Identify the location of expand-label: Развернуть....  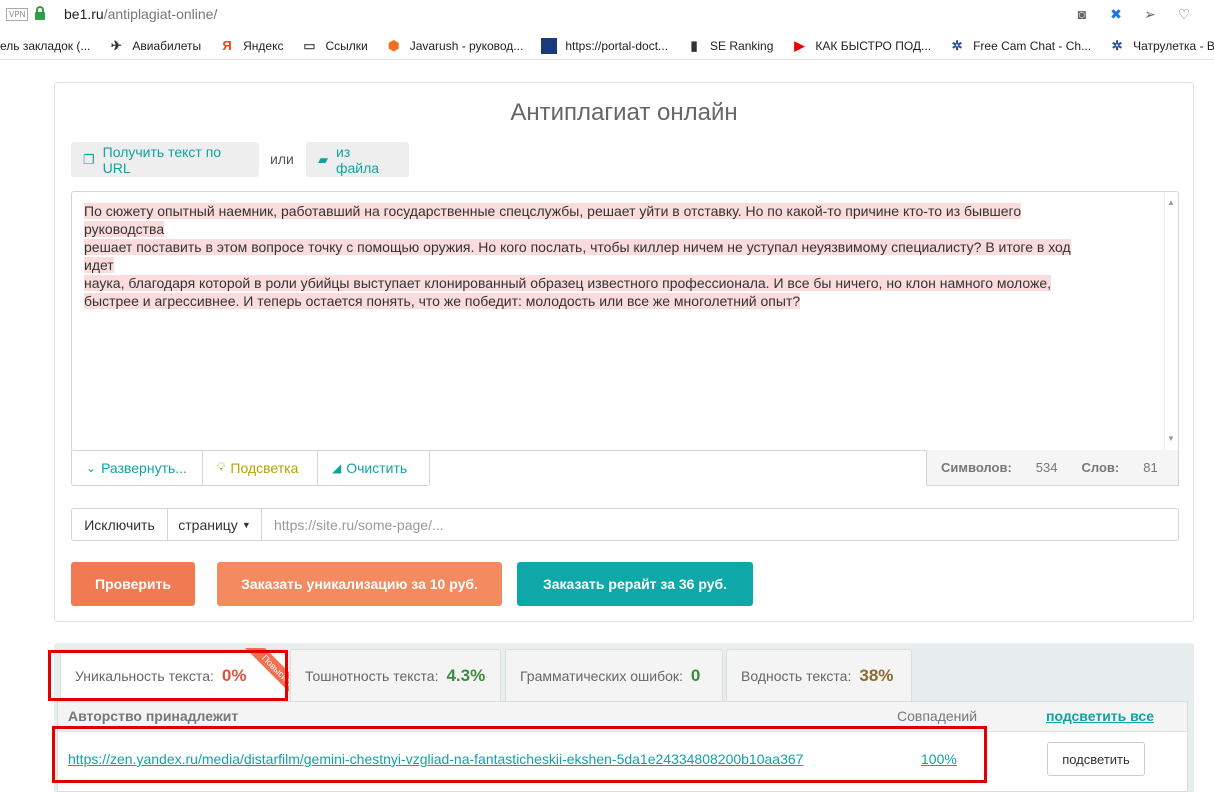
(144, 467).